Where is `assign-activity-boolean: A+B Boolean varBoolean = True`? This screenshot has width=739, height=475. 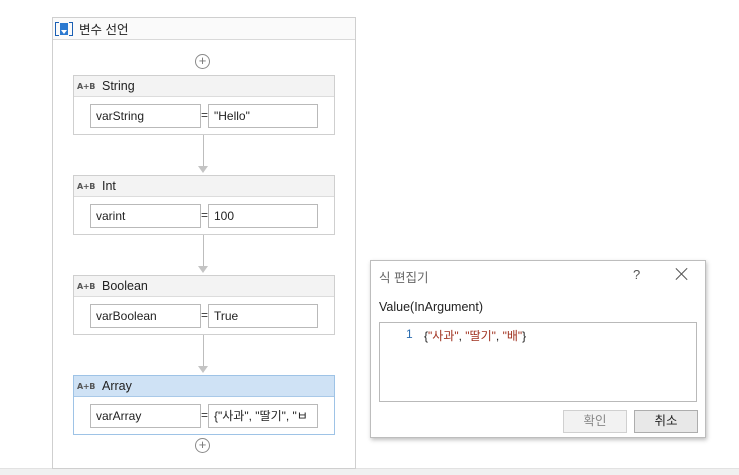 assign-activity-boolean: A+B Boolean varBoolean = True is located at coordinates (204, 305).